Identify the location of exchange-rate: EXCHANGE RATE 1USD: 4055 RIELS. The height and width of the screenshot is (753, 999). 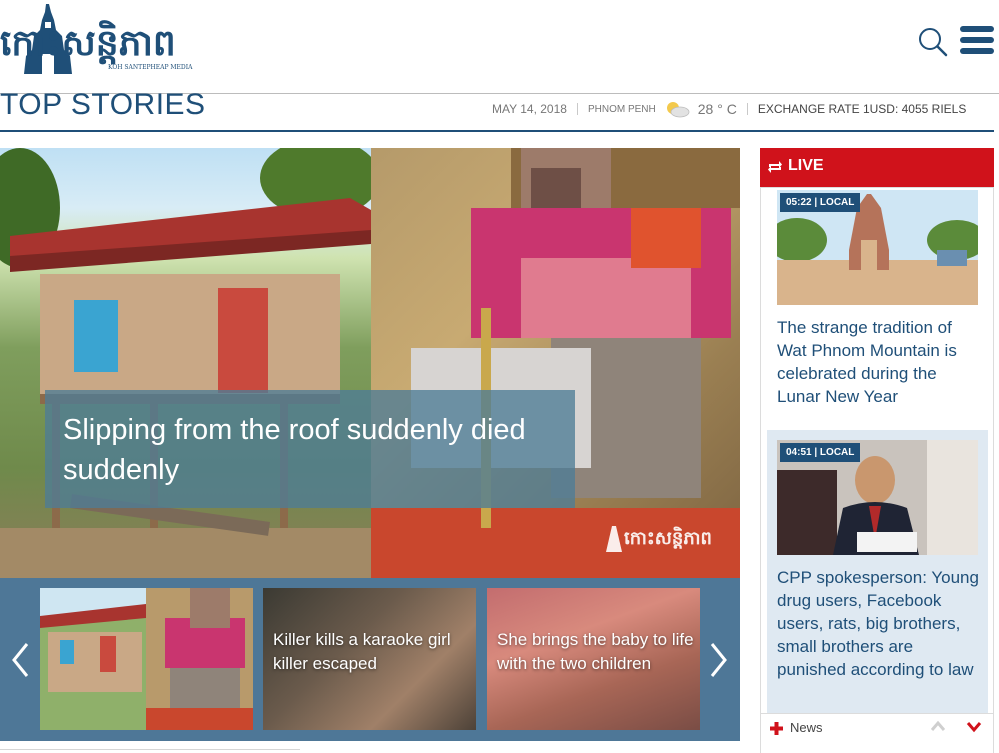
(862, 109).